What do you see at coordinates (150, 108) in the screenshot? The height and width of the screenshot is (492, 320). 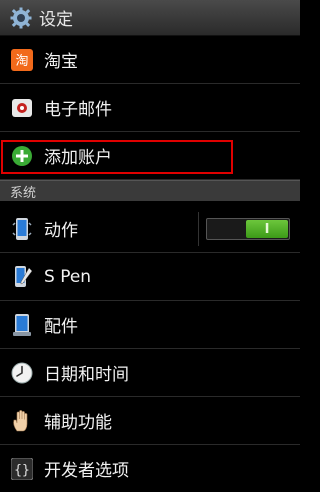 I see `account-item-email: 电子邮件` at bounding box center [150, 108].